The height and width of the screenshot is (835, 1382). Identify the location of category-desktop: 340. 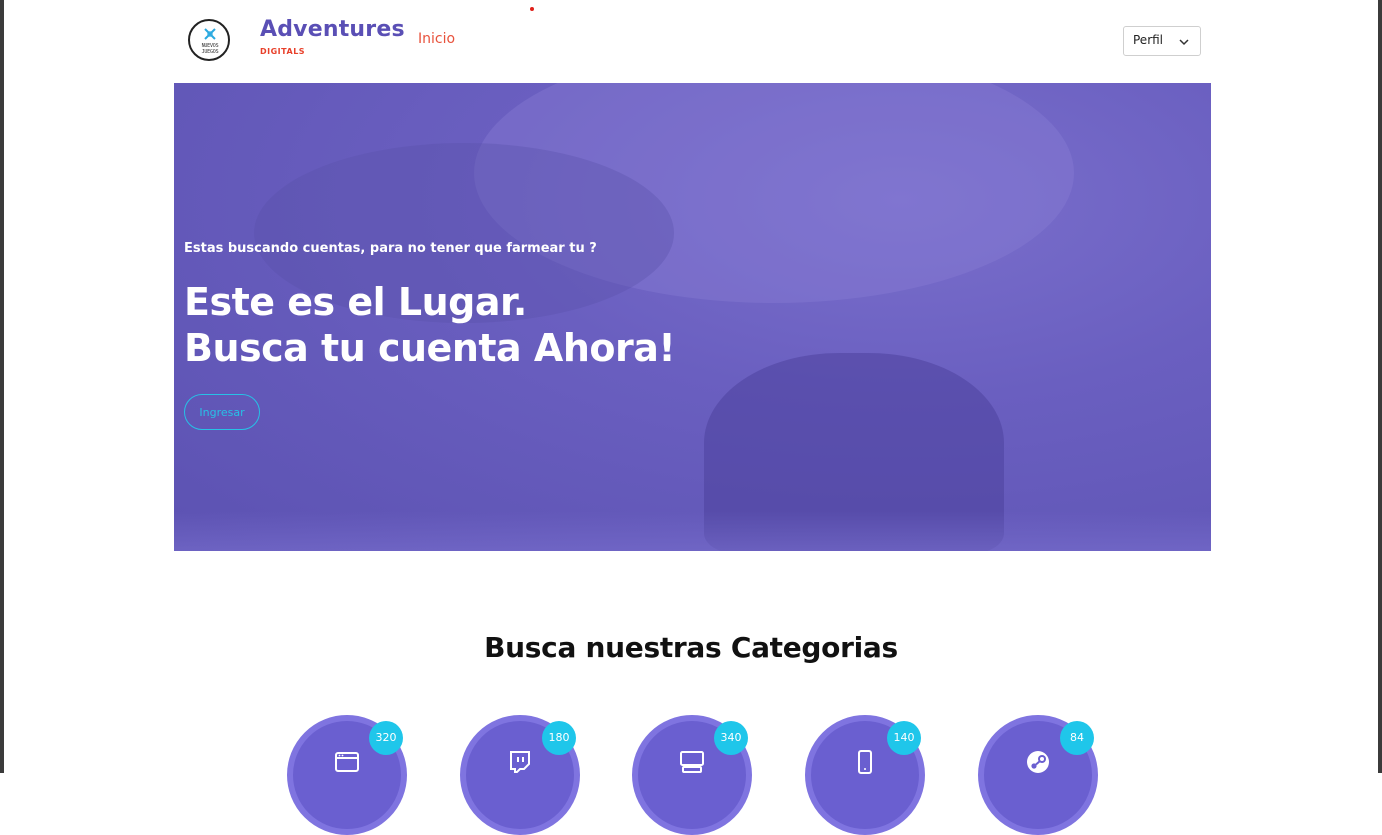
(692, 775).